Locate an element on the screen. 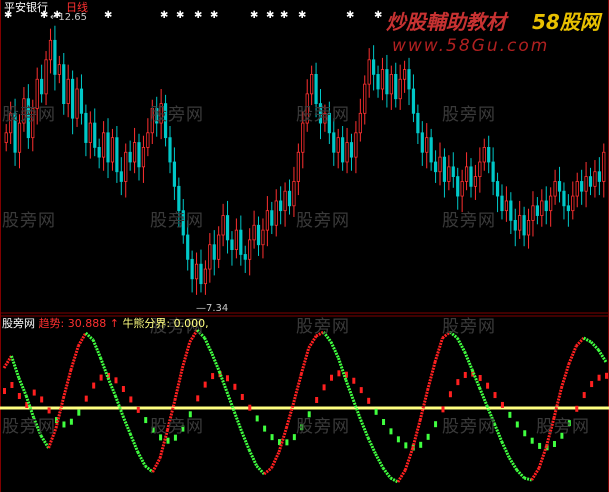 The image size is (609, 492). signal-star-icon: ✱ is located at coordinates (378, 15).